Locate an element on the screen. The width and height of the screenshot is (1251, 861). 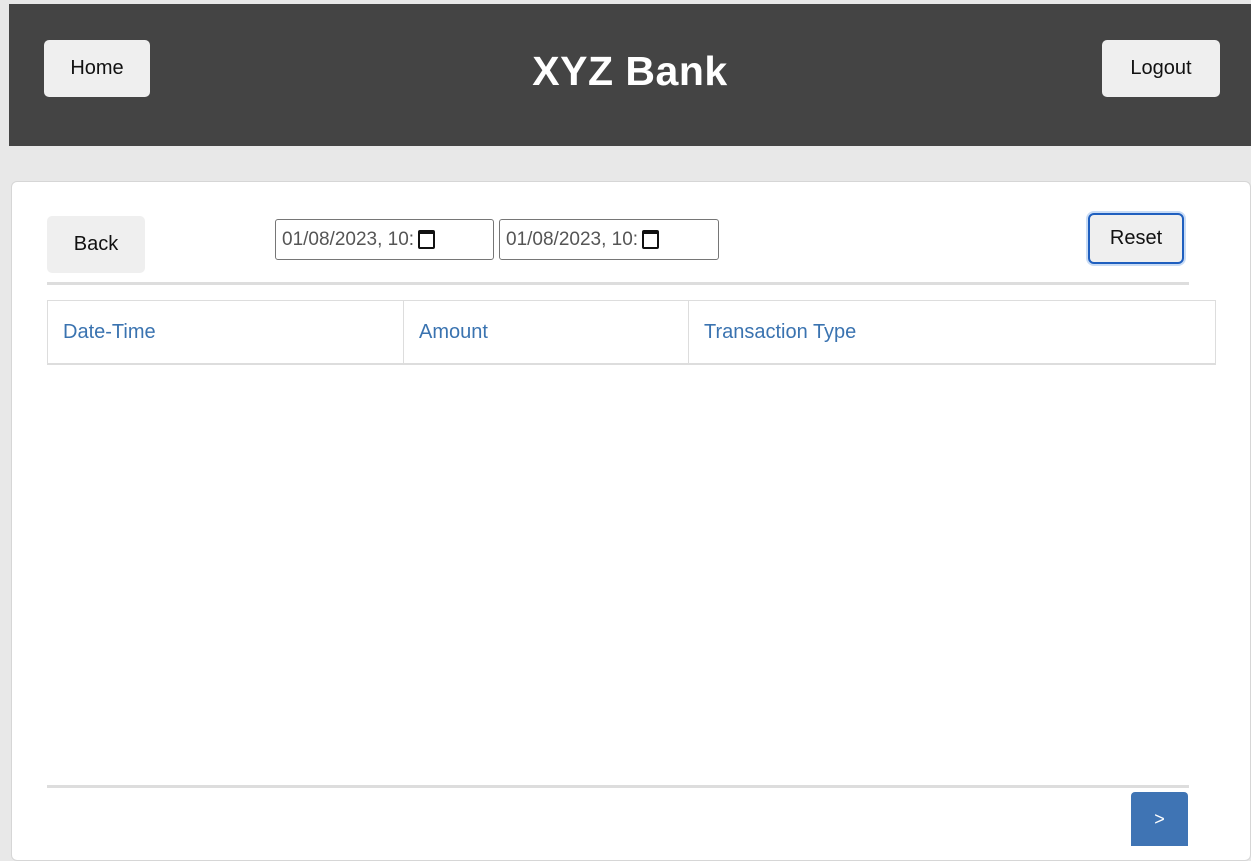
start-datetime-input: 01/08/2023, 10: is located at coordinates (384, 239).